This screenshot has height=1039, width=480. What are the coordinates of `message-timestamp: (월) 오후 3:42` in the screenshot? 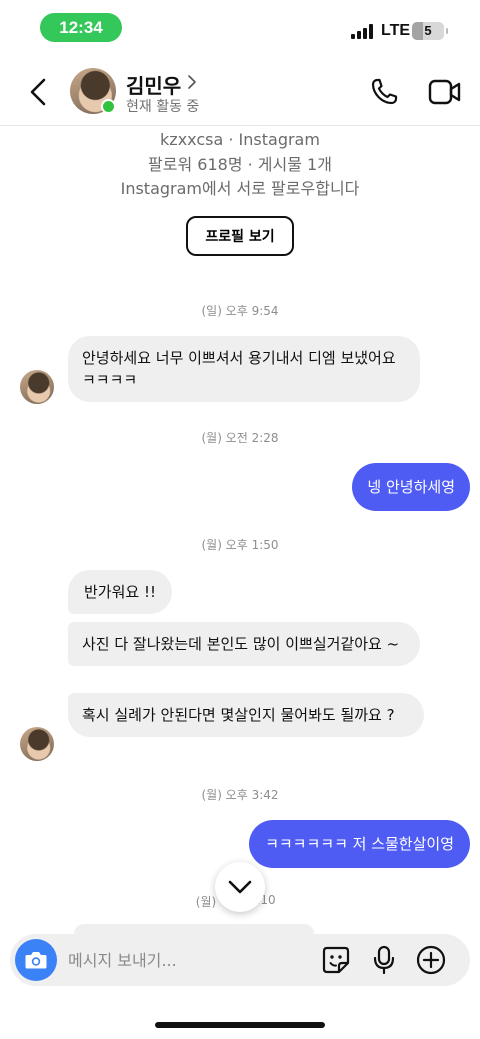 It's located at (240, 795).